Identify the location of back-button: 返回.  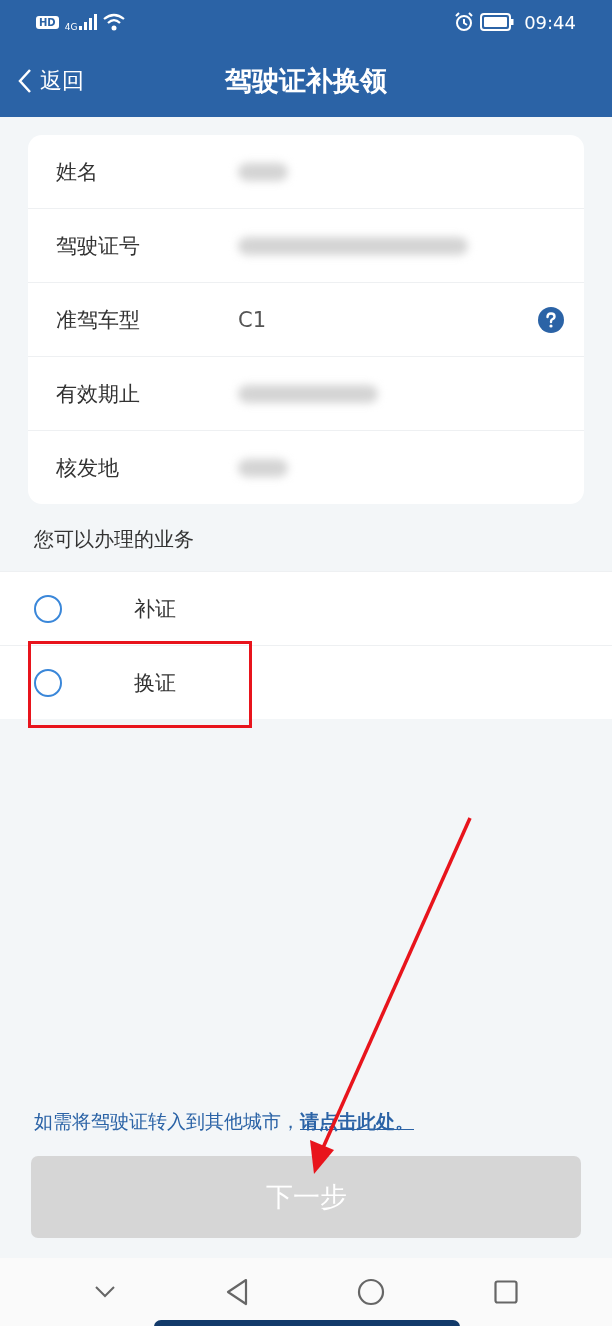
(51, 80).